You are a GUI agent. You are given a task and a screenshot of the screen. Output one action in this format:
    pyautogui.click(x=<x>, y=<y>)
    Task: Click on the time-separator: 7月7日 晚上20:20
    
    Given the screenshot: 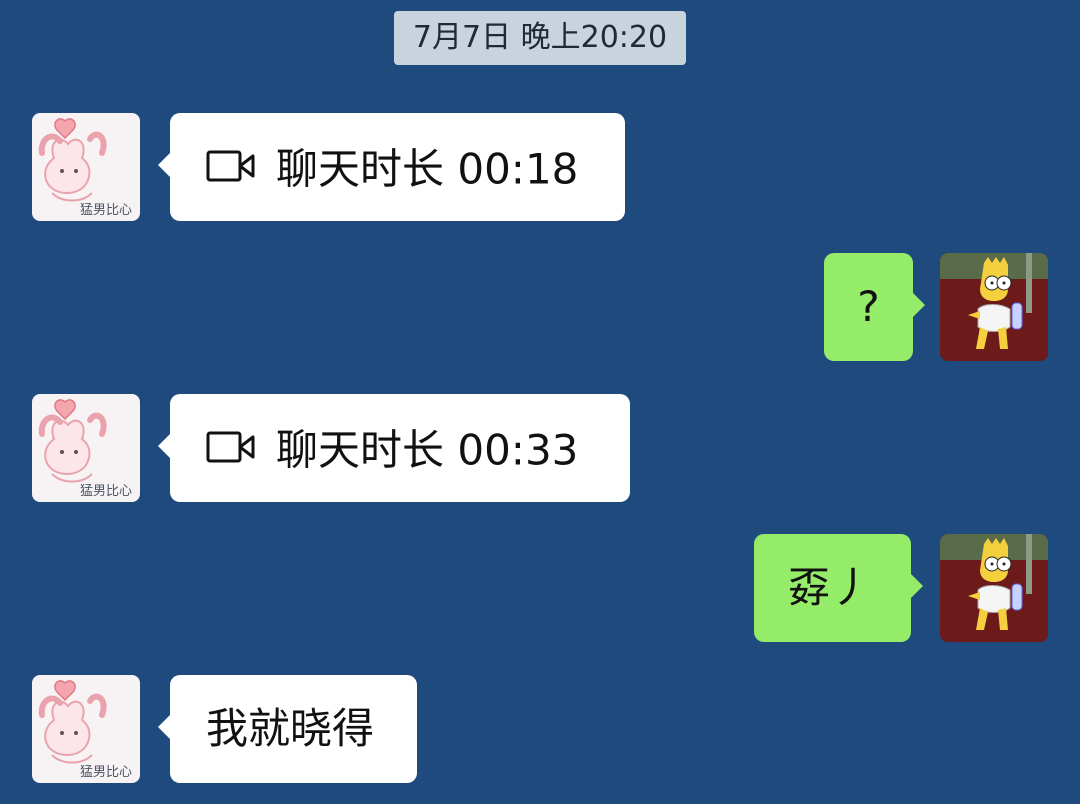 What is the action you would take?
    pyautogui.click(x=540, y=38)
    